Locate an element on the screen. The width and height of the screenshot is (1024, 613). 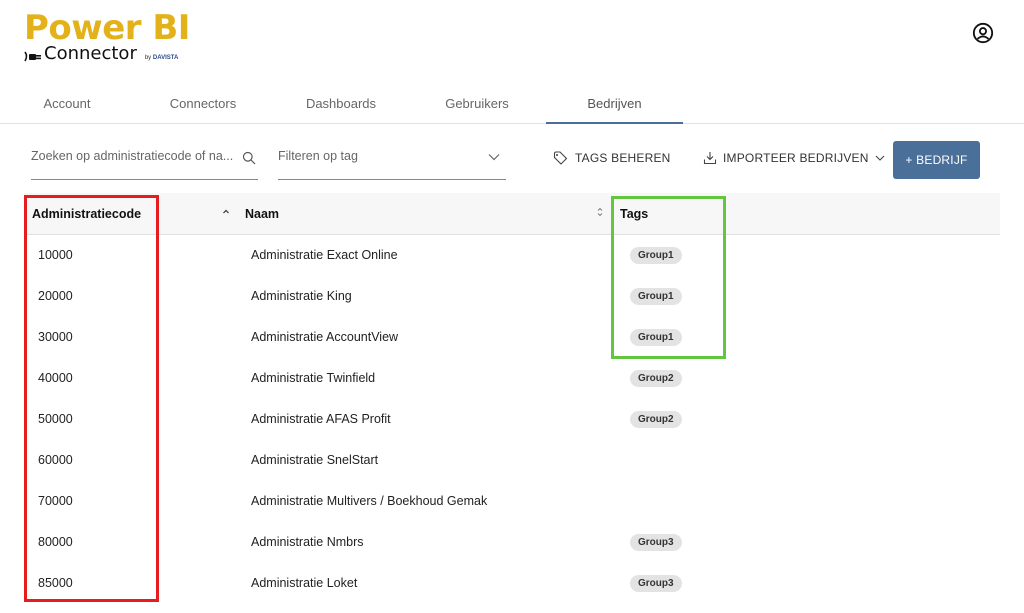
cell-name: Administratie Multivers / Boekhoud Gemak is located at coordinates (369, 501).